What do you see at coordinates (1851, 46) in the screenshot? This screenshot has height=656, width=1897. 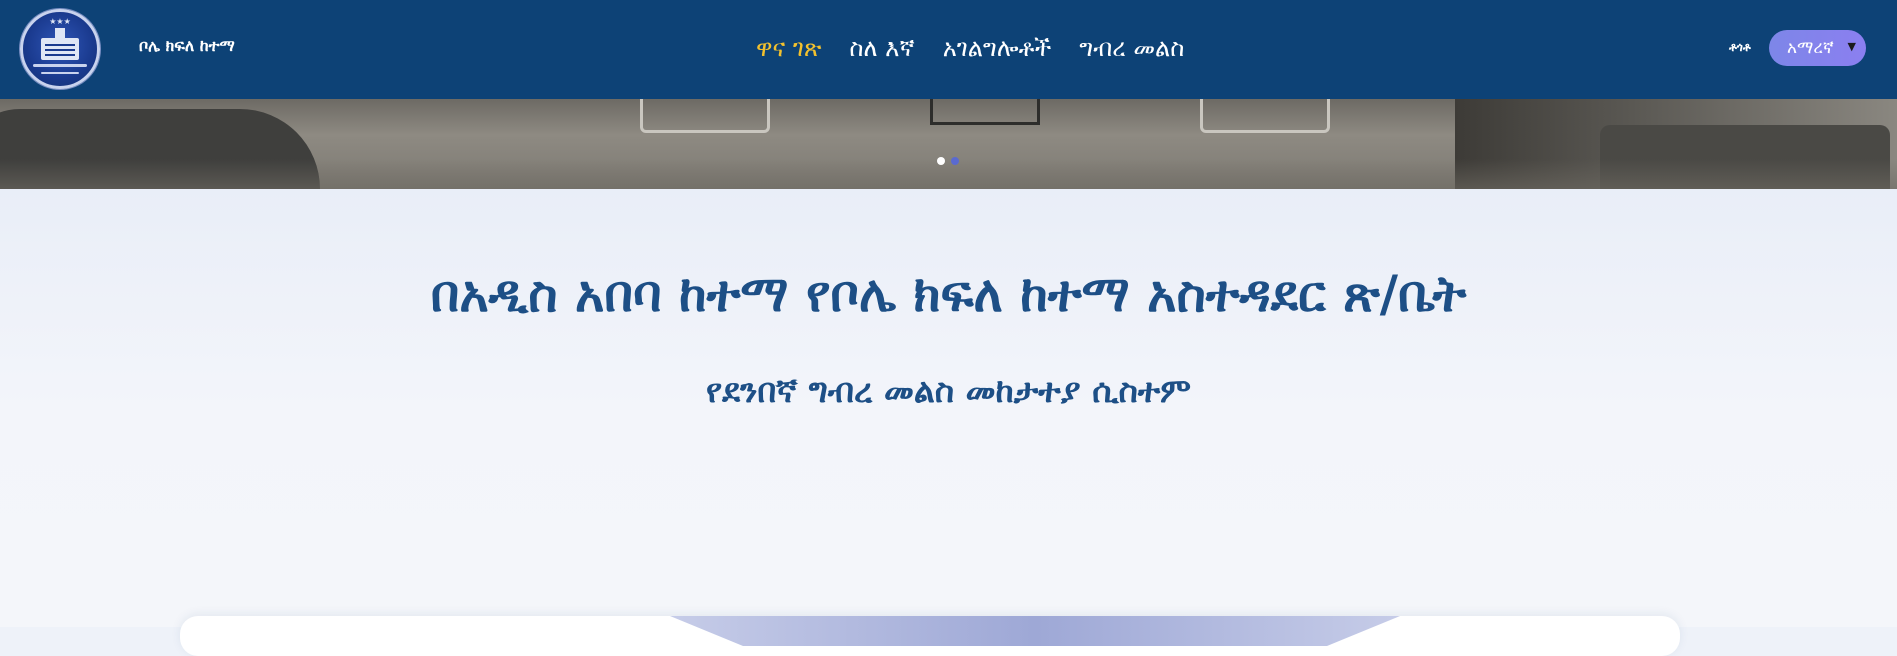 I see `chevron-down-icon: ▼` at bounding box center [1851, 46].